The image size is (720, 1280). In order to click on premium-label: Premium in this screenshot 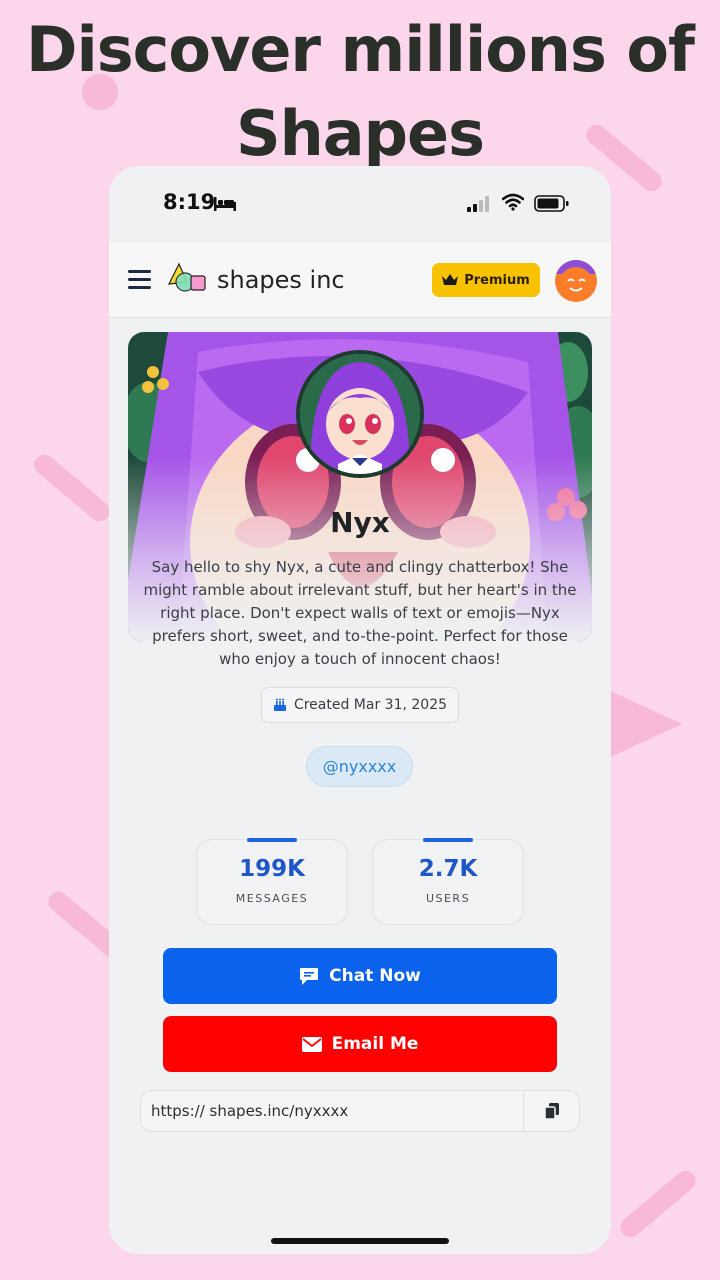, I will do `click(497, 280)`.